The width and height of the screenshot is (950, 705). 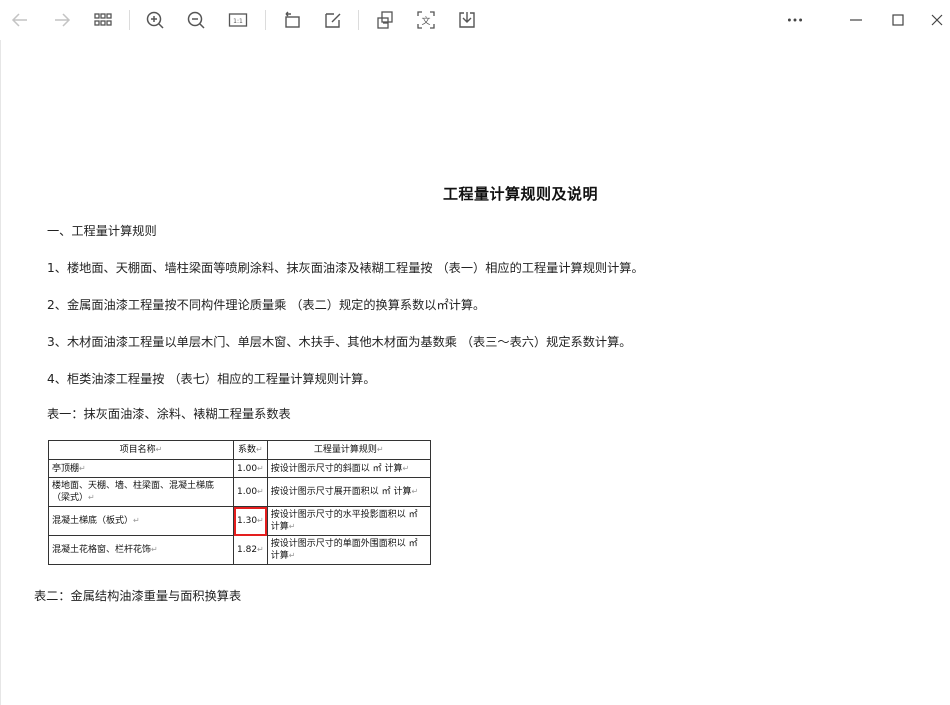 What do you see at coordinates (348, 468) in the screenshot?
I see `row-calc-rule: 按设计图示尺寸的斜面以 ㎡ 计算↵` at bounding box center [348, 468].